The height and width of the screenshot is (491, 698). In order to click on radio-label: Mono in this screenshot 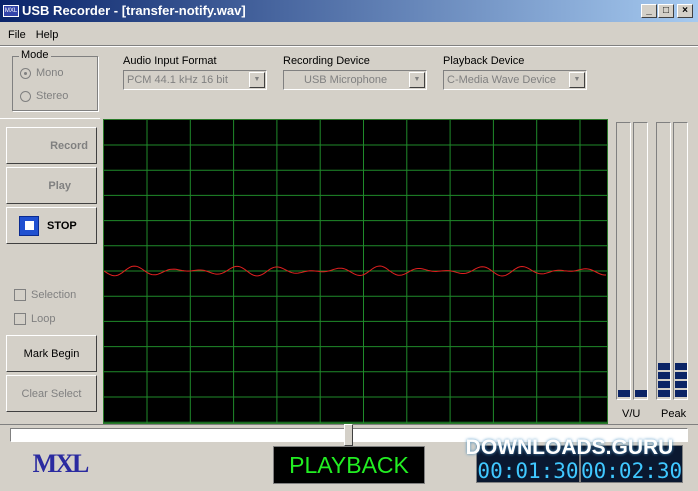, I will do `click(50, 73)`.